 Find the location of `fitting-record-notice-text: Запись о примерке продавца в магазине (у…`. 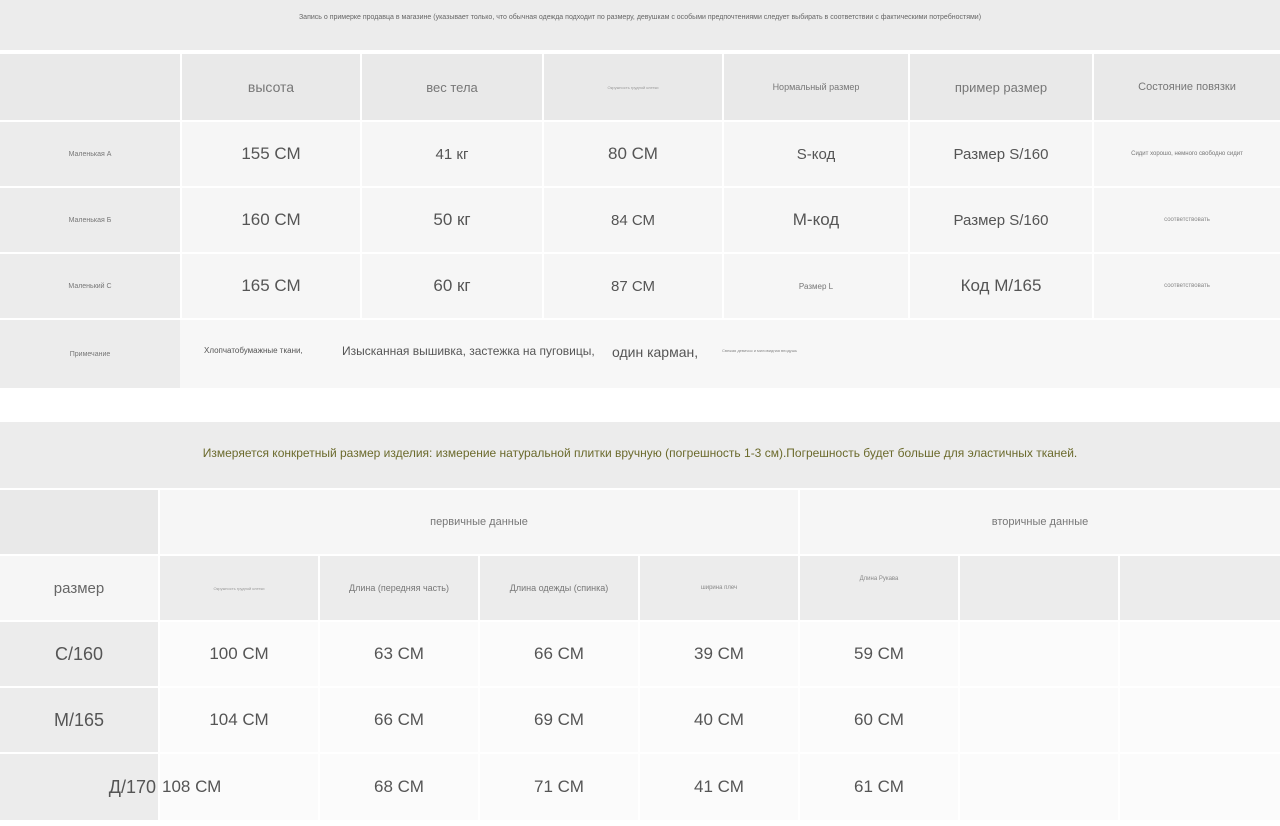

fitting-record-notice-text: Запись о примерке продавца в магазине (у… is located at coordinates (640, 17).